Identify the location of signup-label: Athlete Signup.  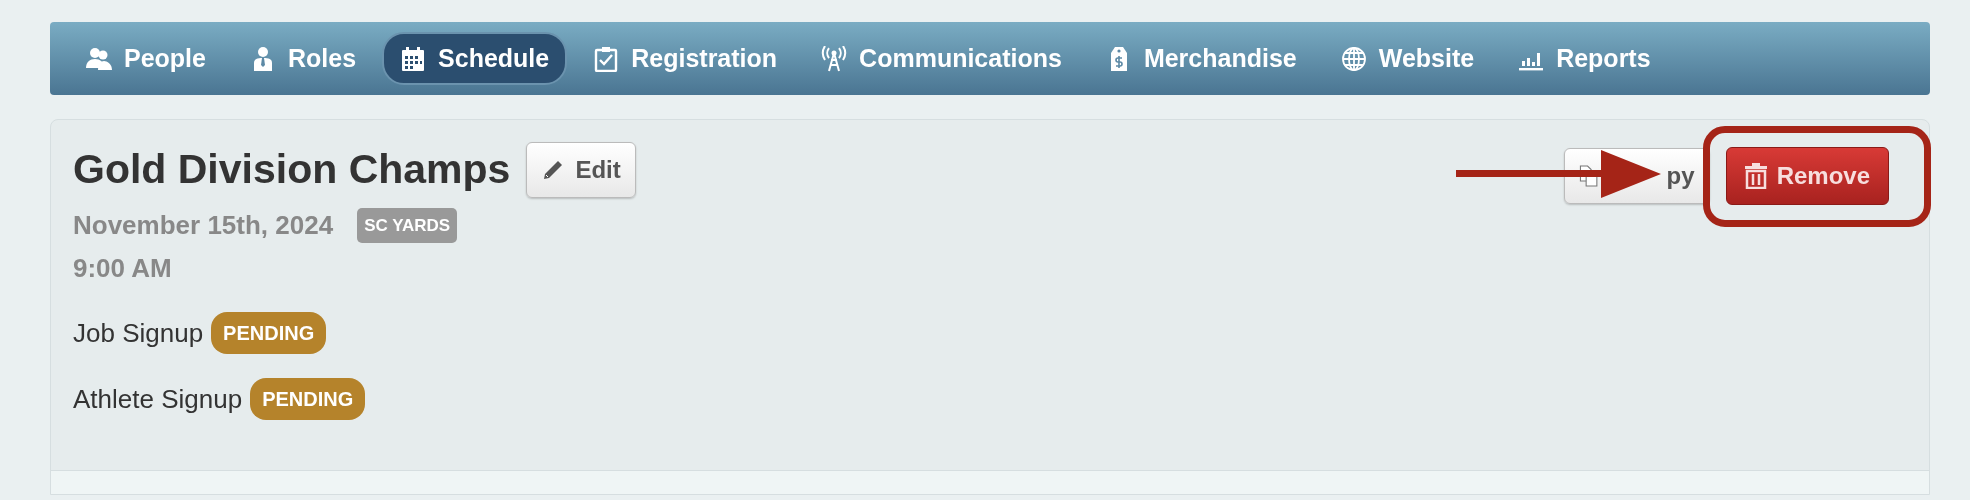
(158, 399).